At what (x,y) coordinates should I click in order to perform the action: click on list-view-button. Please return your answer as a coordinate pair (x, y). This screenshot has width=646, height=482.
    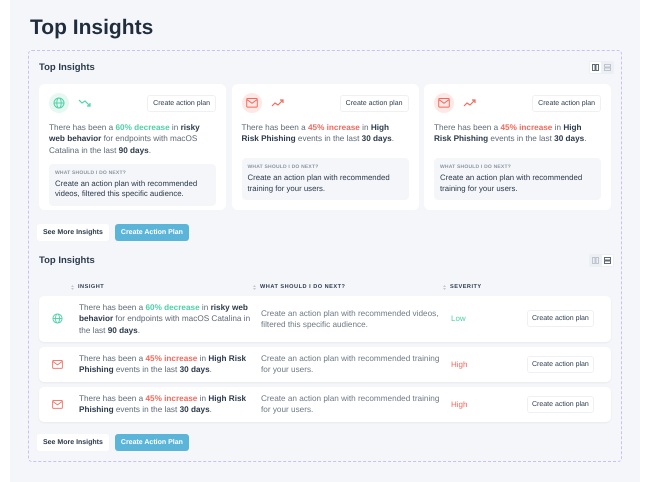
    Looking at the image, I should click on (607, 260).